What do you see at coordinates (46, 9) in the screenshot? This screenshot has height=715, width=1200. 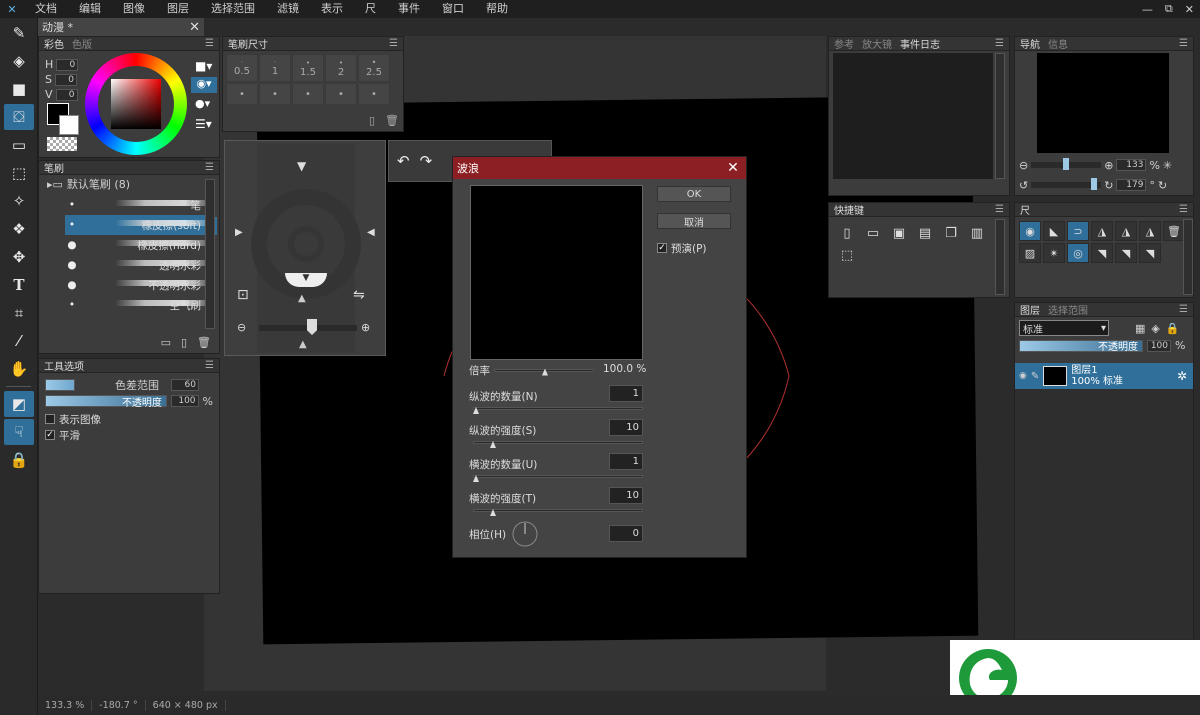 I see `menu-item: 文档` at bounding box center [46, 9].